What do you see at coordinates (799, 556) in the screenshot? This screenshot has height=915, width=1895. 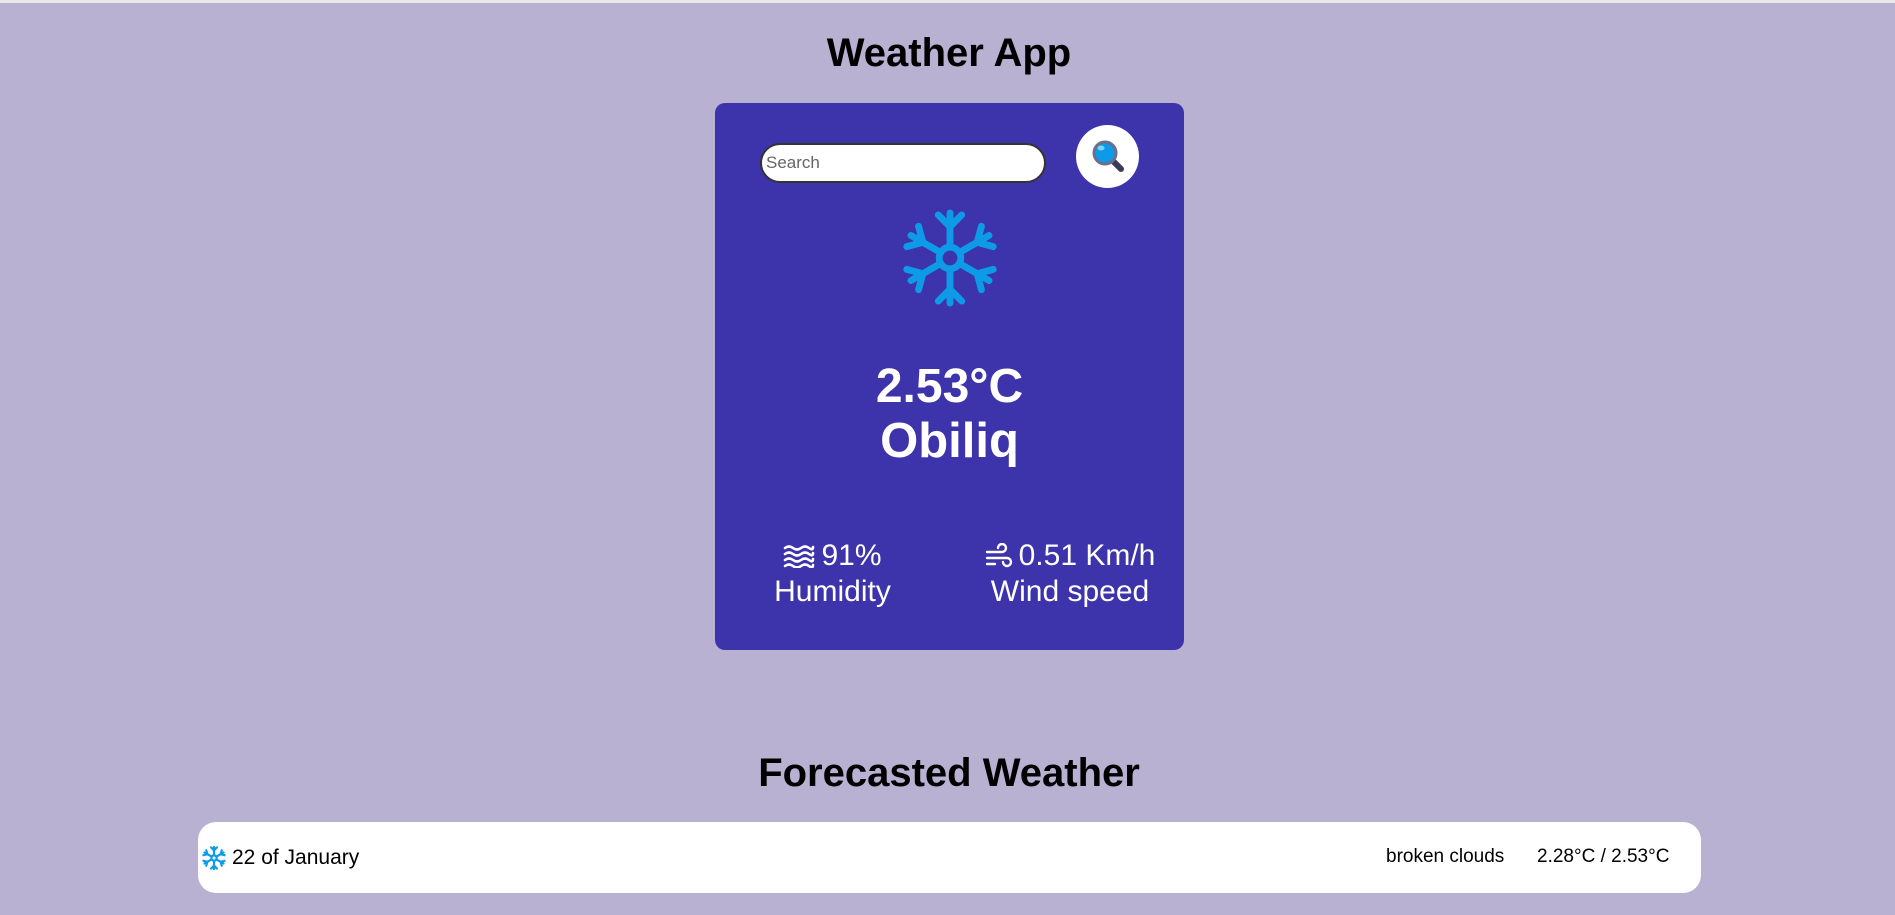 I see `humidity-waves-icon` at bounding box center [799, 556].